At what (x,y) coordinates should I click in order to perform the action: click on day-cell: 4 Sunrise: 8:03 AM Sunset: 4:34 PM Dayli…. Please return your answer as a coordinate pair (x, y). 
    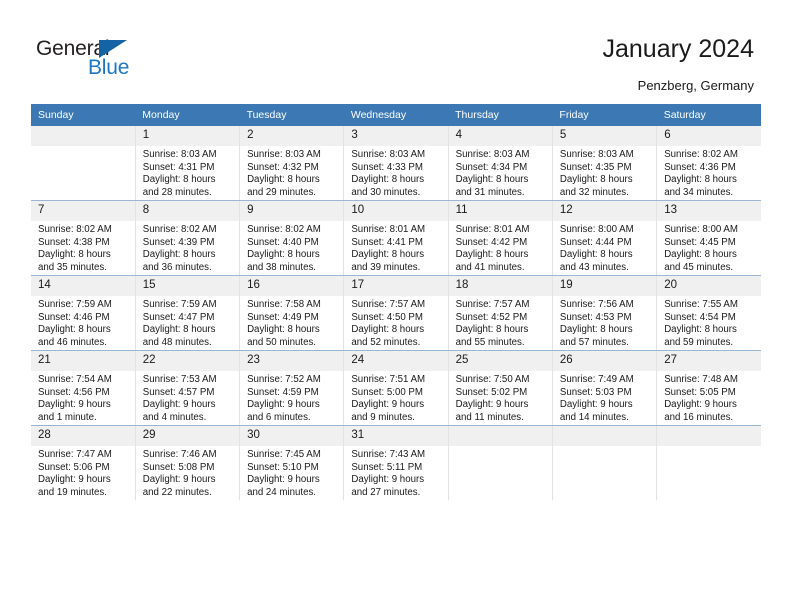
    Looking at the image, I should click on (500, 163).